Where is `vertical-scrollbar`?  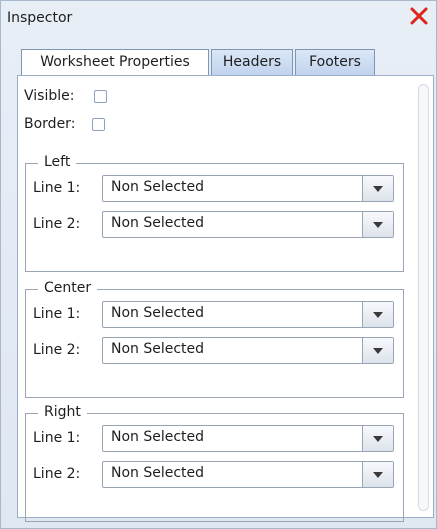
vertical-scrollbar is located at coordinates (423, 297).